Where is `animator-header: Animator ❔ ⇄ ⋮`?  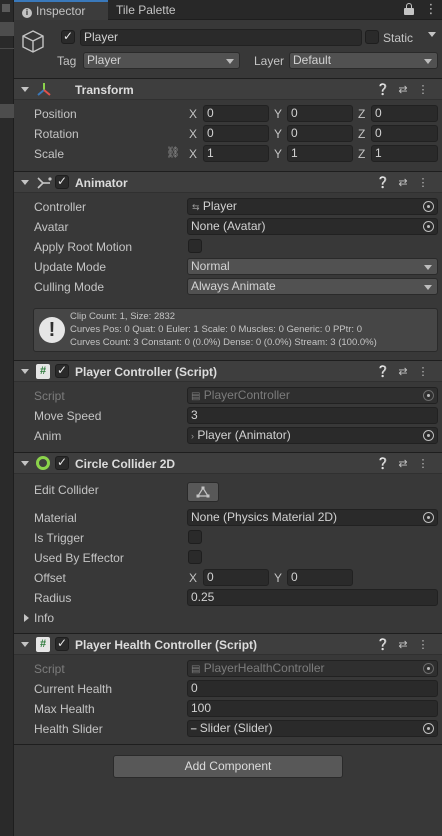 animator-header: Animator ❔ ⇄ ⋮ is located at coordinates (228, 182).